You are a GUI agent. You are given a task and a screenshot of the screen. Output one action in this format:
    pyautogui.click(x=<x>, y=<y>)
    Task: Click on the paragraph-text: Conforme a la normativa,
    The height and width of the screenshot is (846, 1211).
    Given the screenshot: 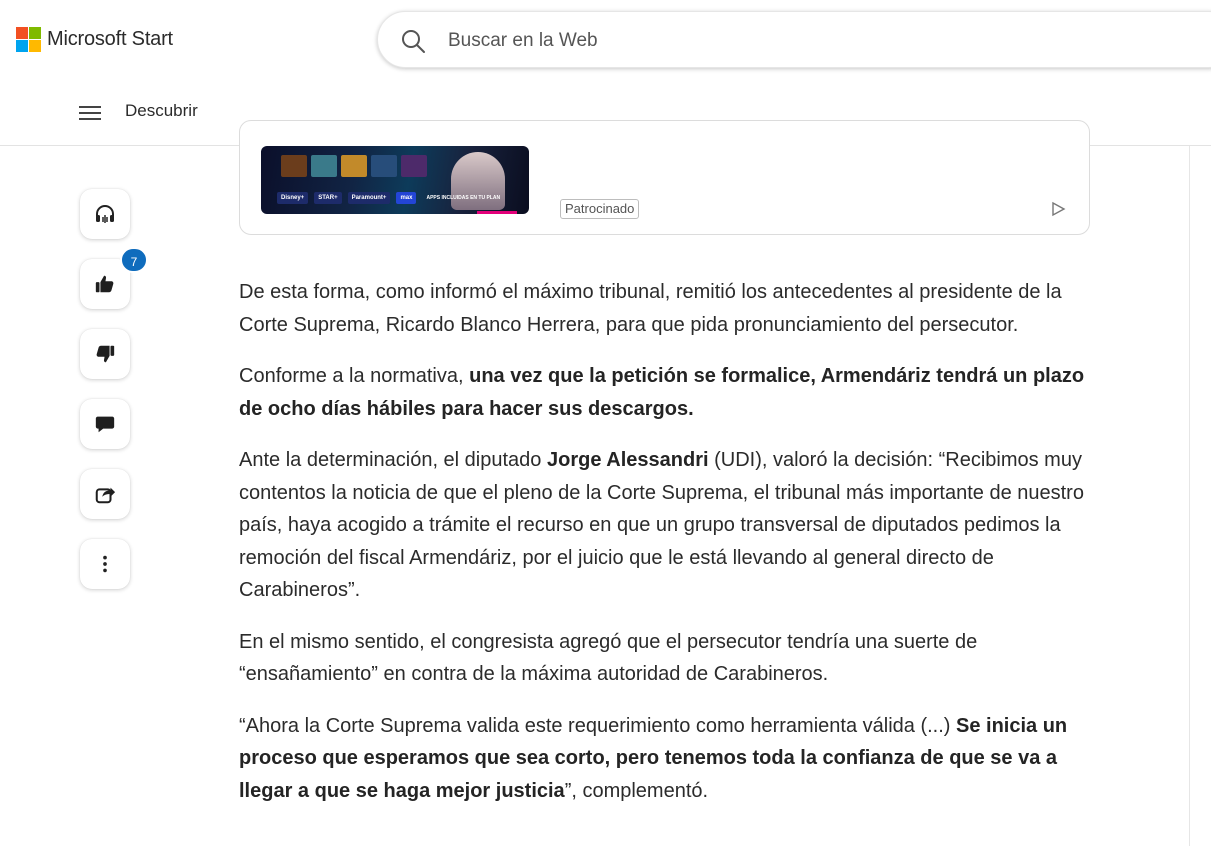 What is the action you would take?
    pyautogui.click(x=354, y=376)
    